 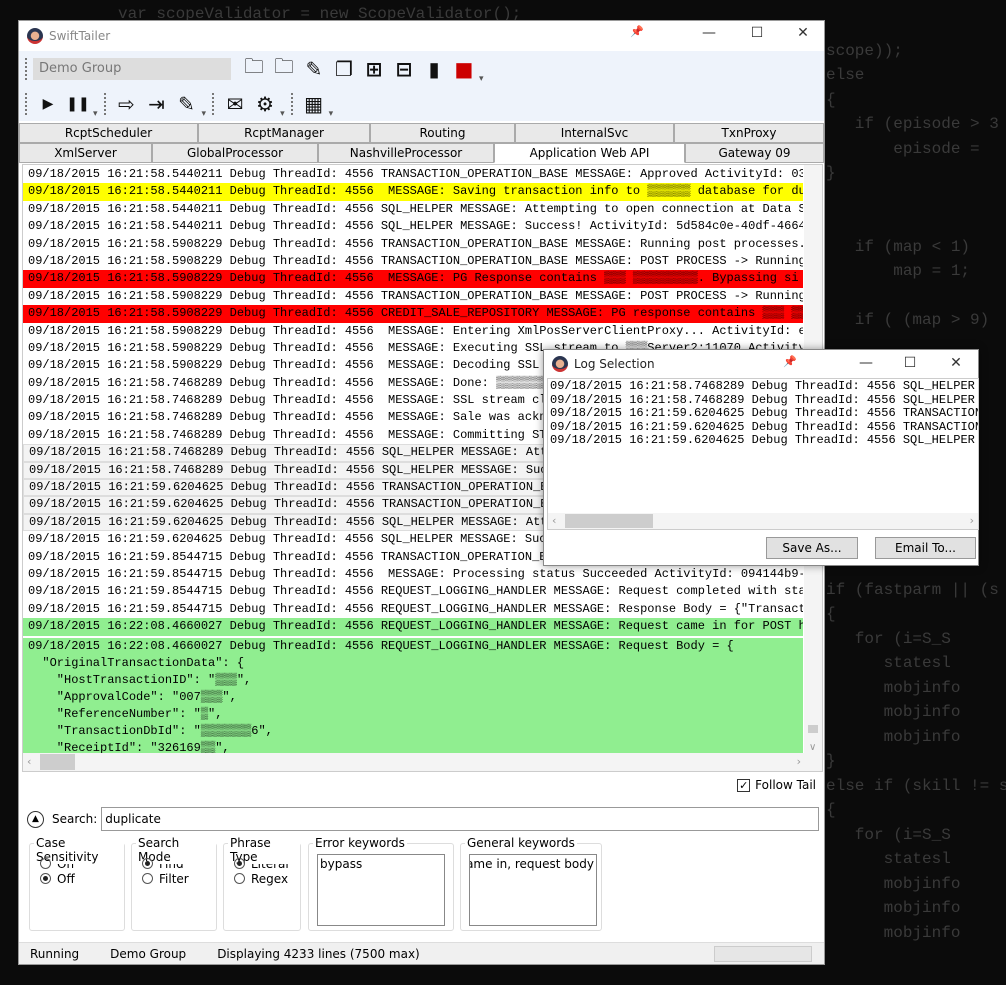 I want to click on collapse-chevron-up-icon: ▲, so click(x=35, y=819).